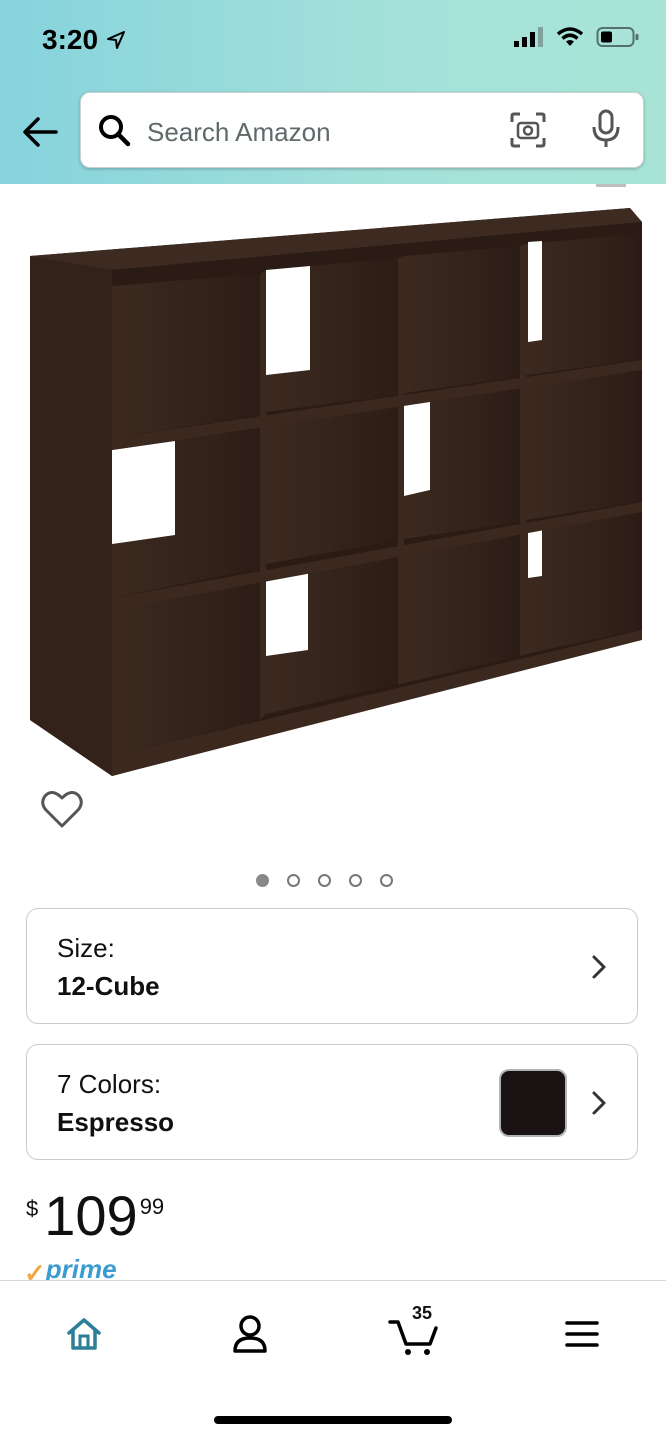 This screenshot has height=1441, width=666. I want to click on price: $ 109 99, so click(95, 1216).